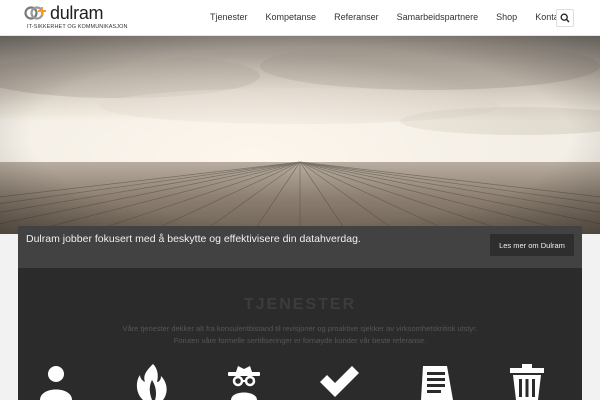 Image resolution: width=600 pixels, height=400 pixels. What do you see at coordinates (229, 17) in the screenshot?
I see `nav-item-tjenester: Tjenester` at bounding box center [229, 17].